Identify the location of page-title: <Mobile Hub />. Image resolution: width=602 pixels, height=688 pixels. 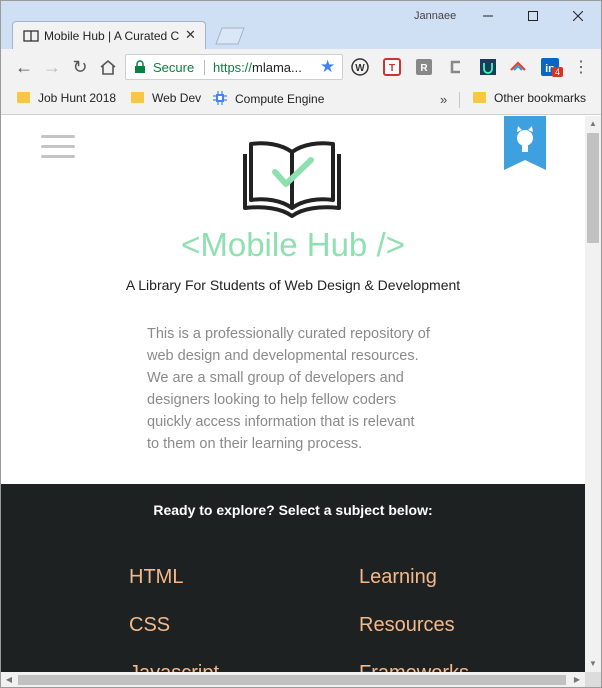
(293, 244).